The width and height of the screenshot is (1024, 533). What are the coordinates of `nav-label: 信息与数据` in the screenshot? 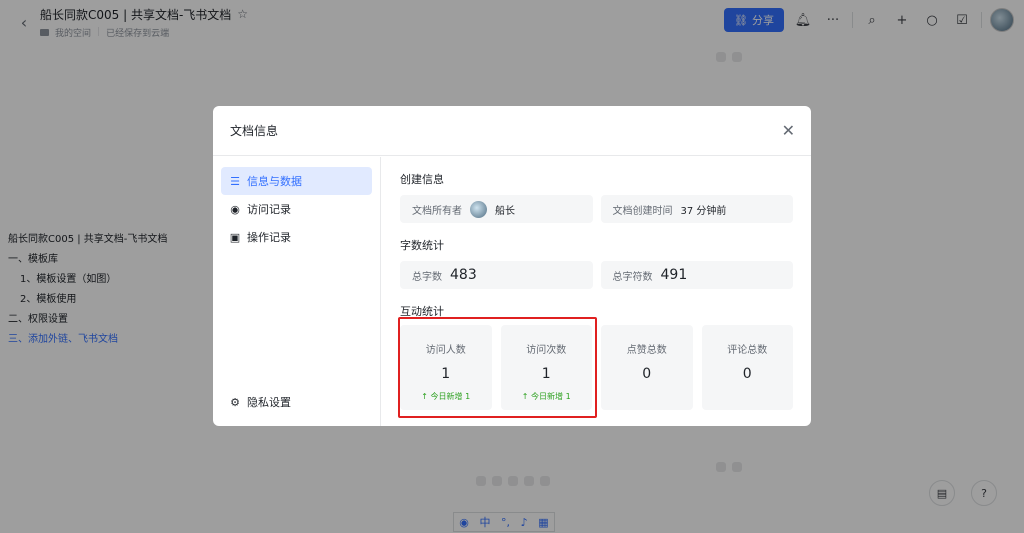 It's located at (274, 181).